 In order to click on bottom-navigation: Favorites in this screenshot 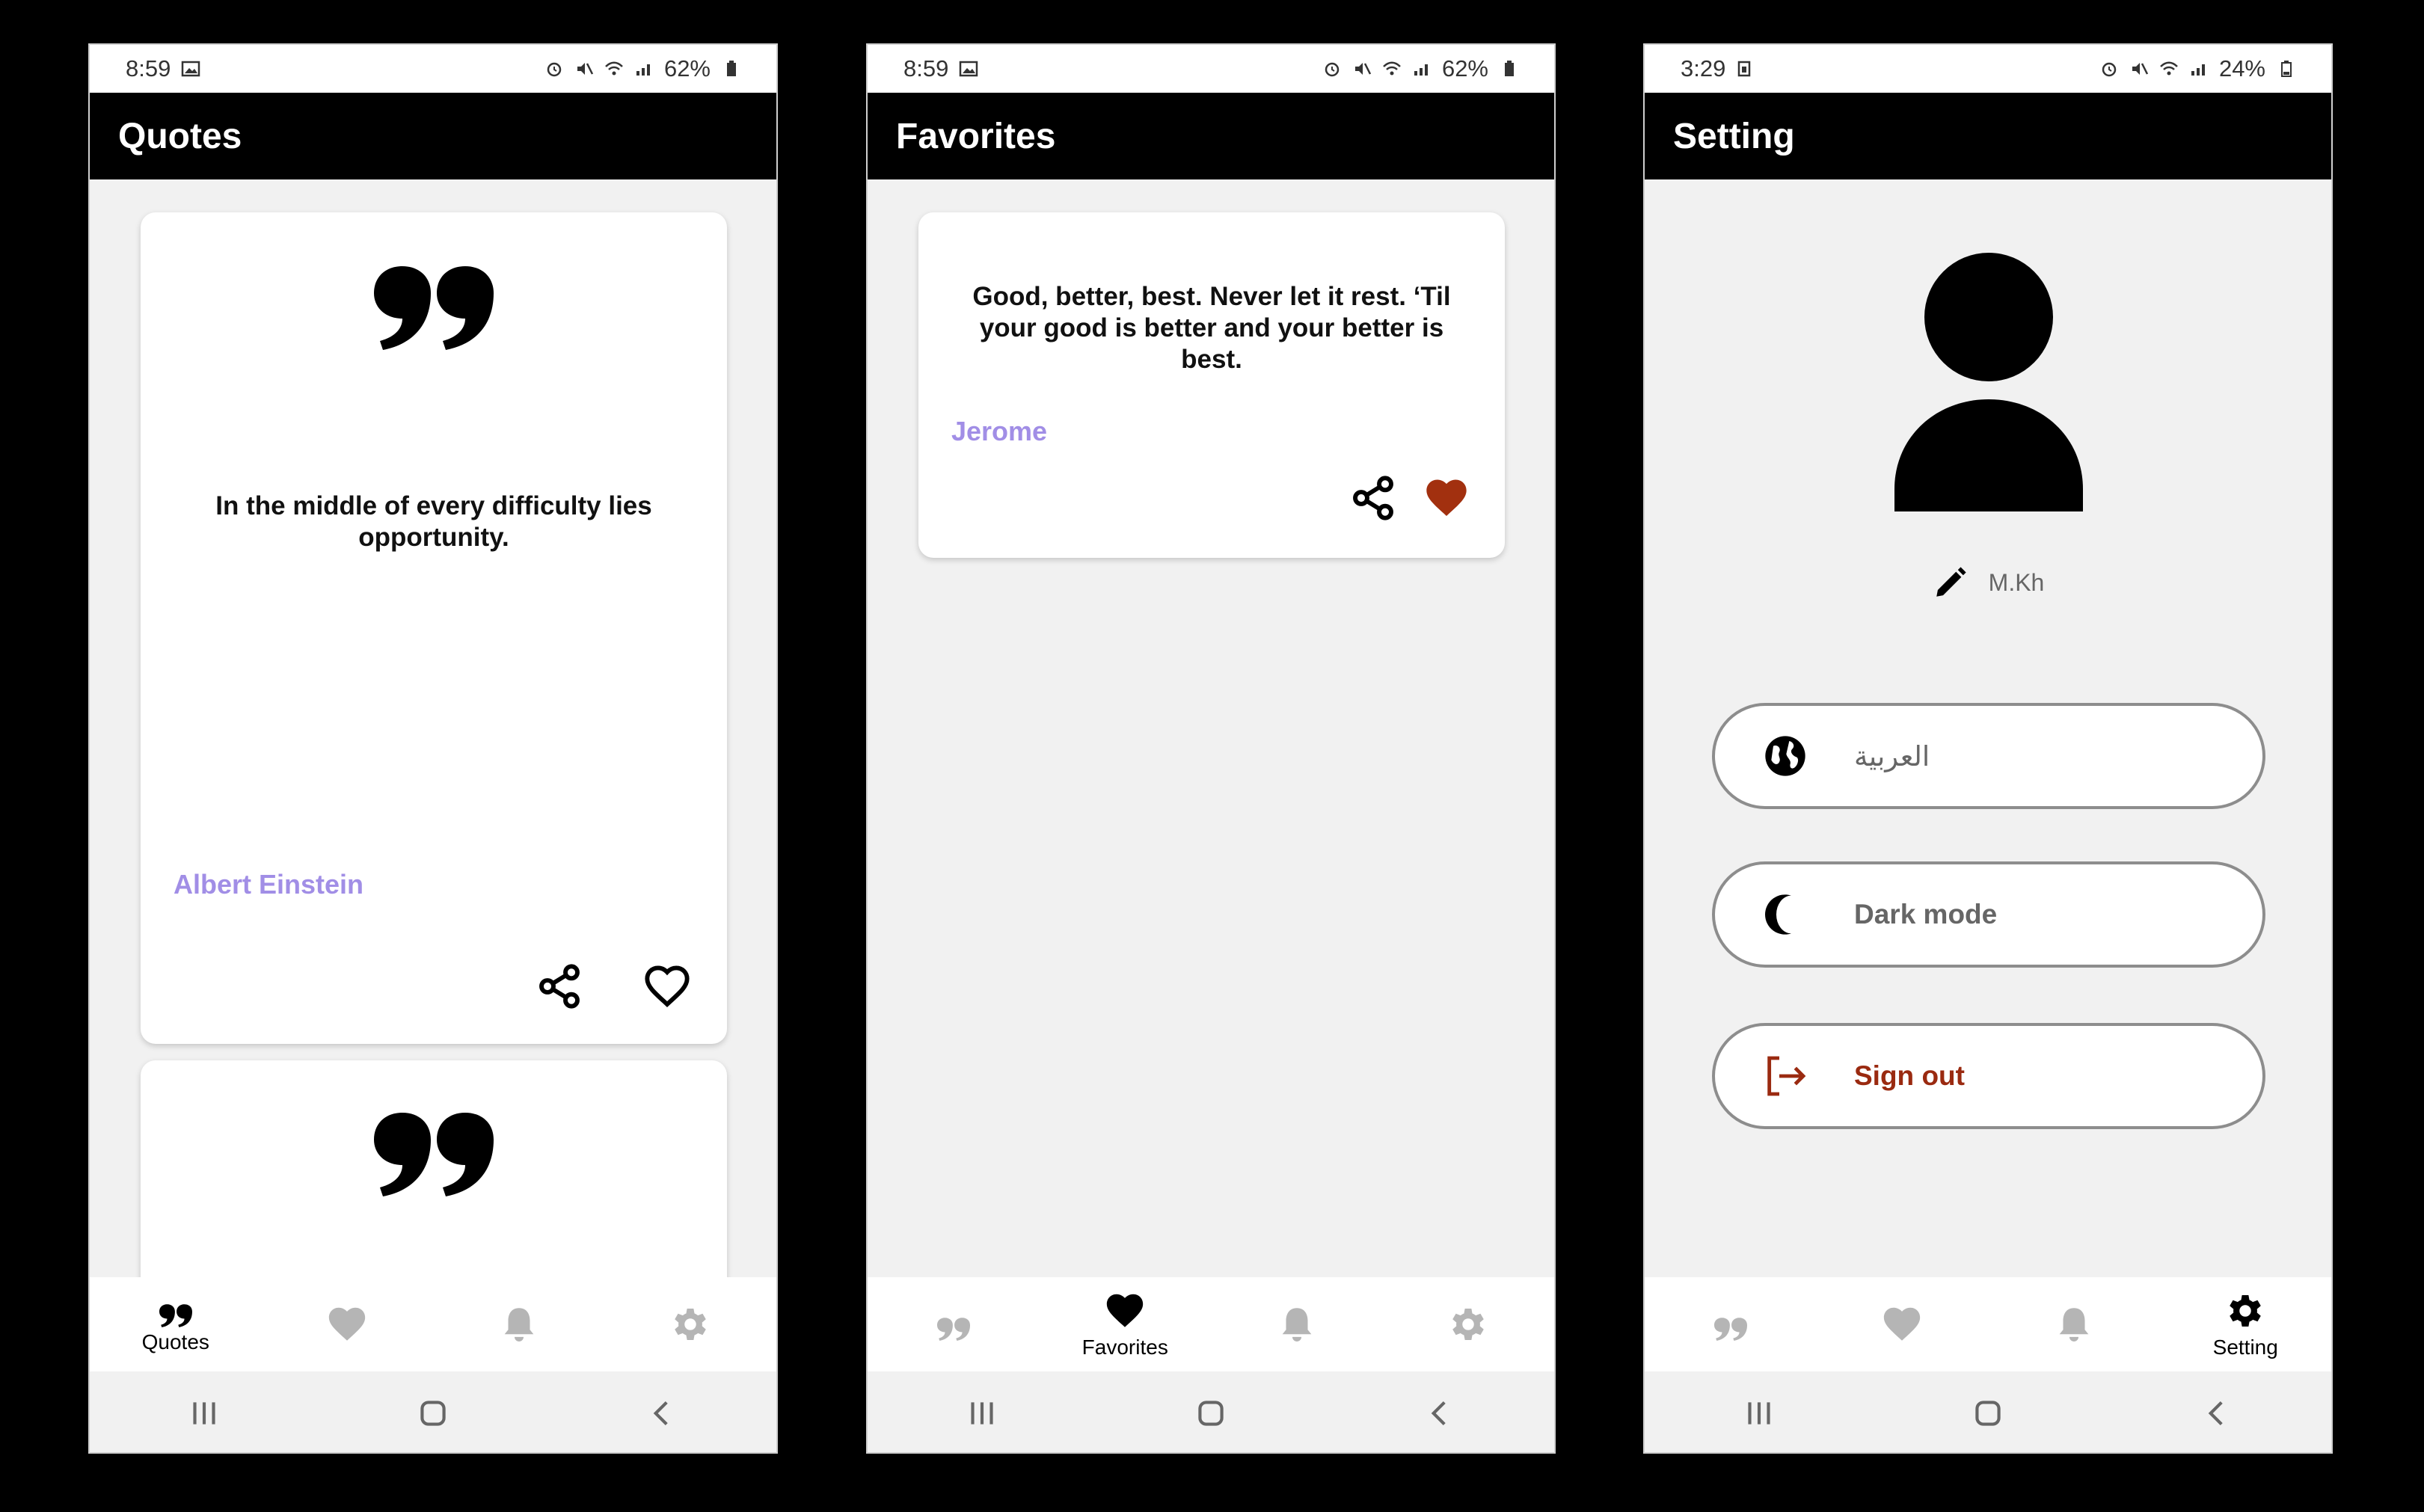, I will do `click(1211, 1324)`.